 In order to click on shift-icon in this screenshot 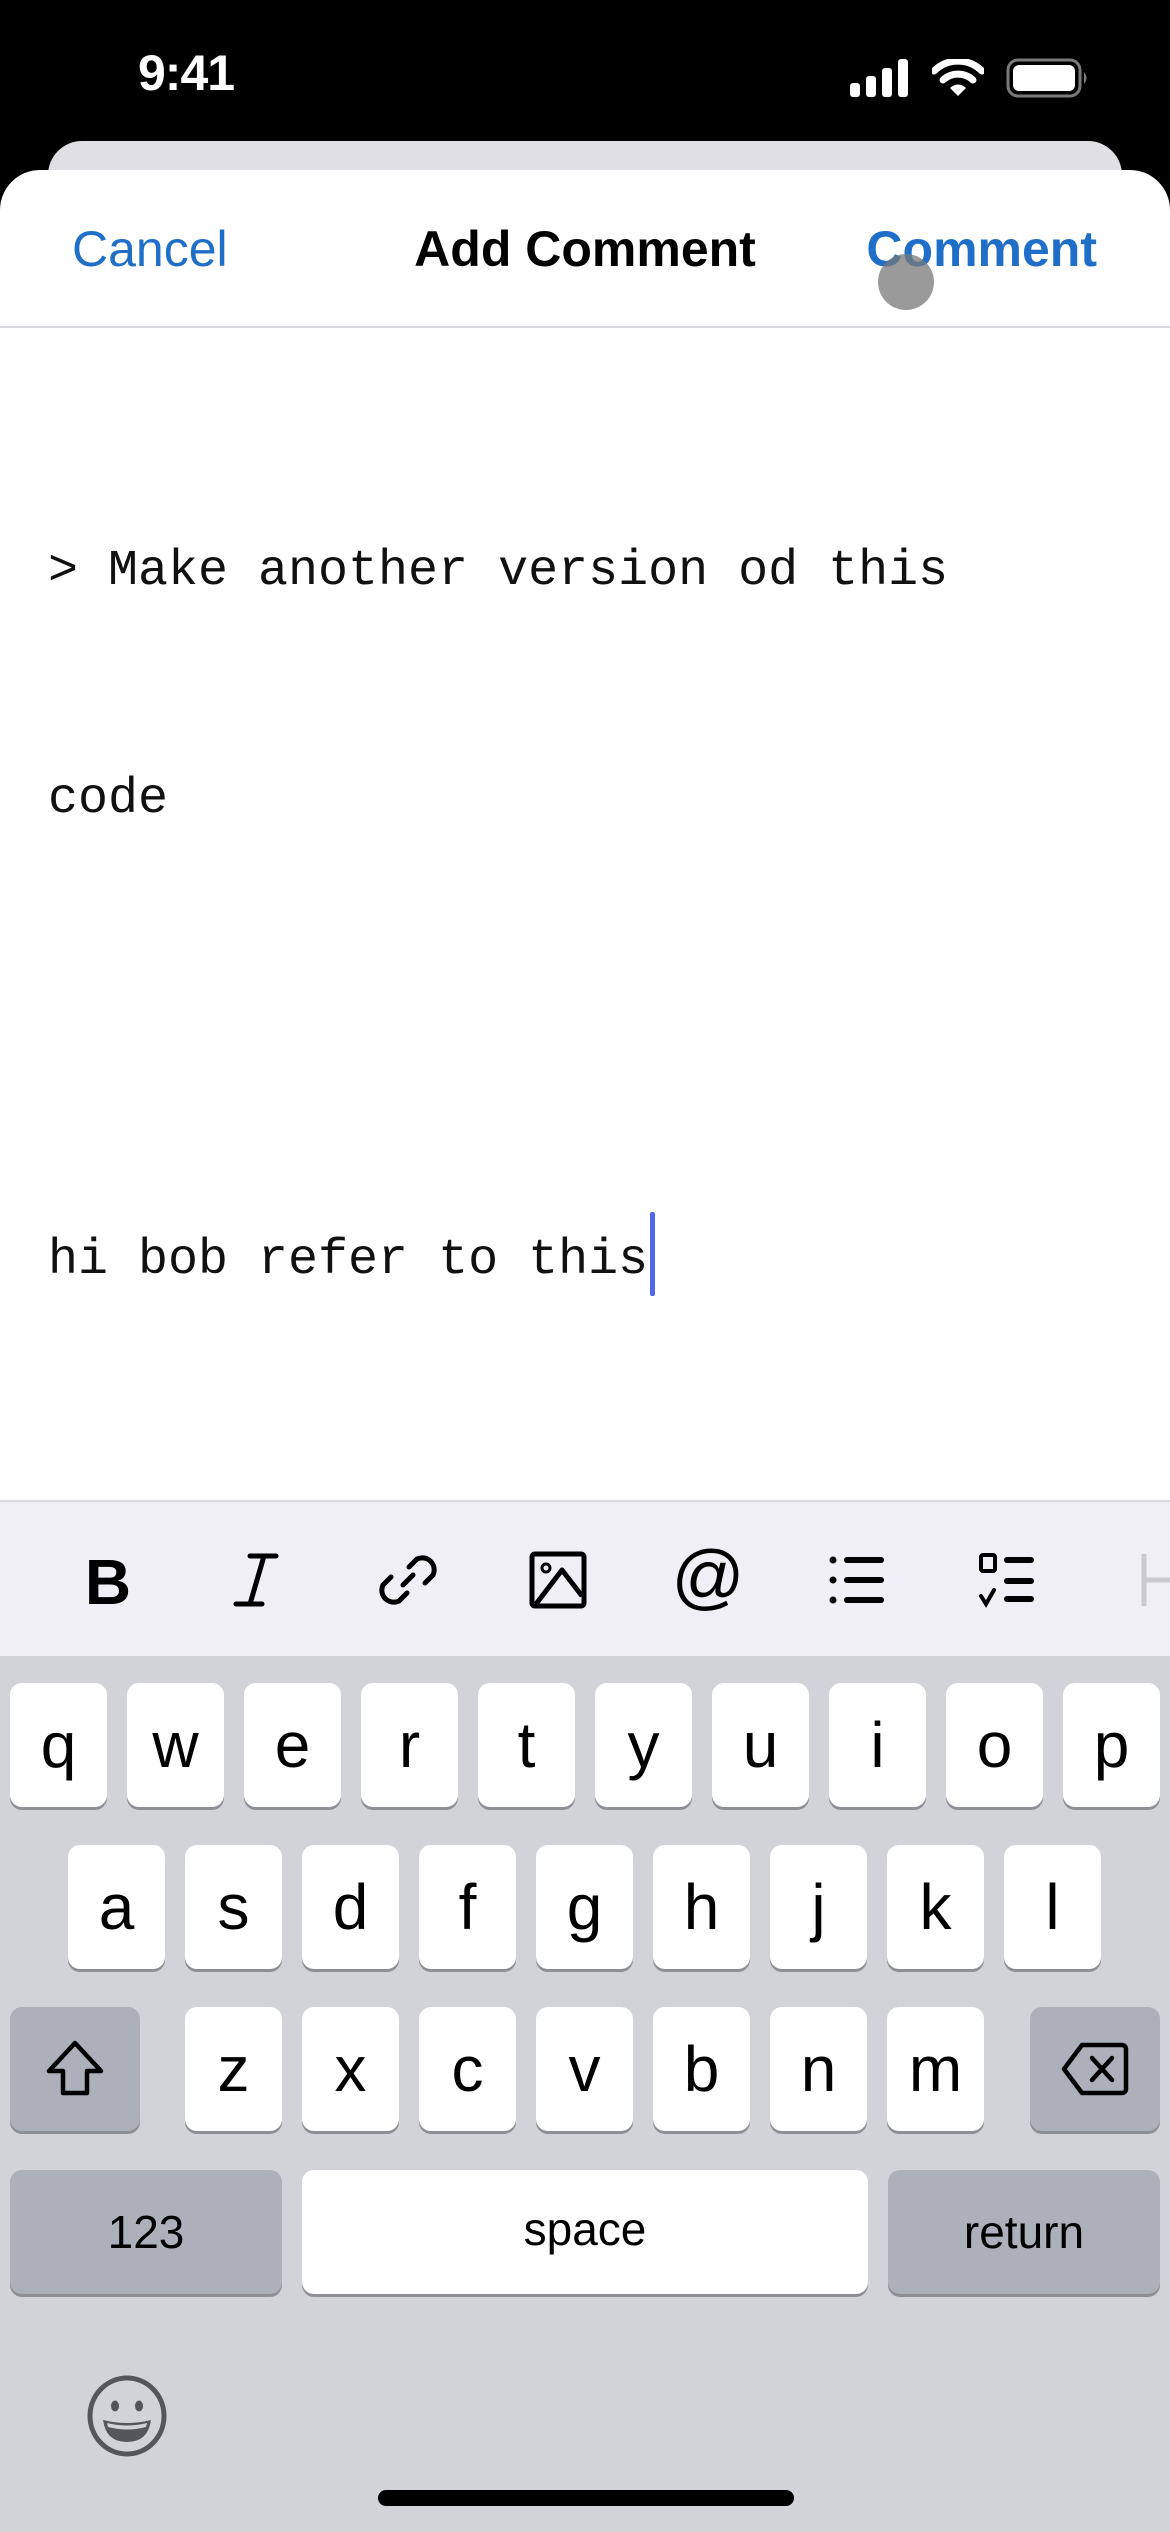, I will do `click(75, 2068)`.